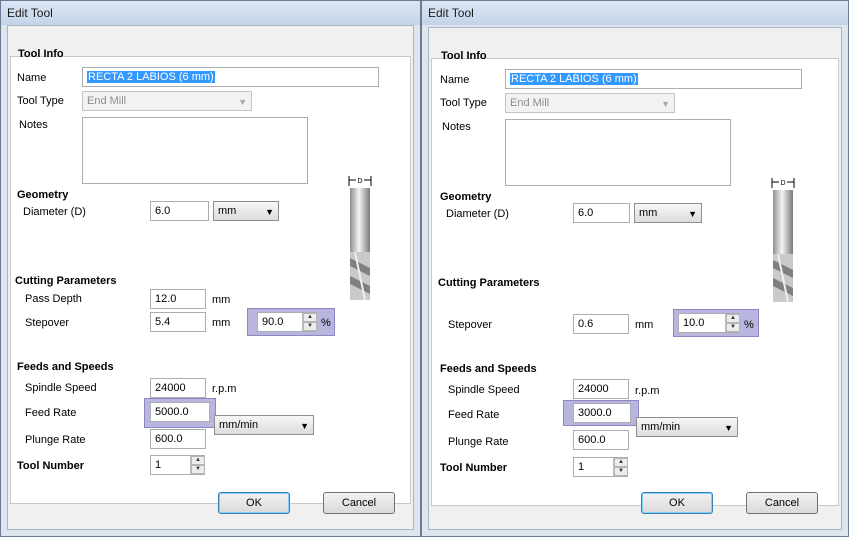 This screenshot has width=849, height=537. What do you see at coordinates (595, 413) in the screenshot?
I see `feed-rate-value: 3000.0` at bounding box center [595, 413].